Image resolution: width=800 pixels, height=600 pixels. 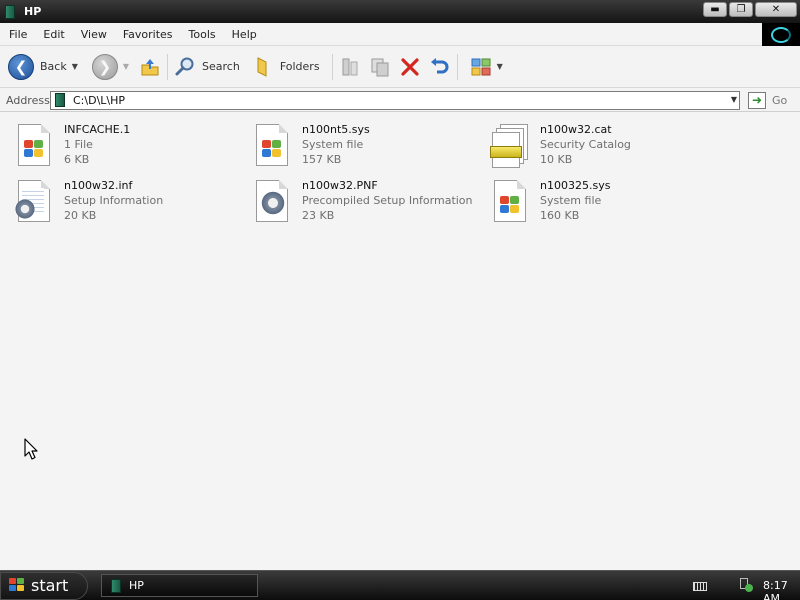 What do you see at coordinates (272, 203) in the screenshot?
I see `precompiled-setup-icon` at bounding box center [272, 203].